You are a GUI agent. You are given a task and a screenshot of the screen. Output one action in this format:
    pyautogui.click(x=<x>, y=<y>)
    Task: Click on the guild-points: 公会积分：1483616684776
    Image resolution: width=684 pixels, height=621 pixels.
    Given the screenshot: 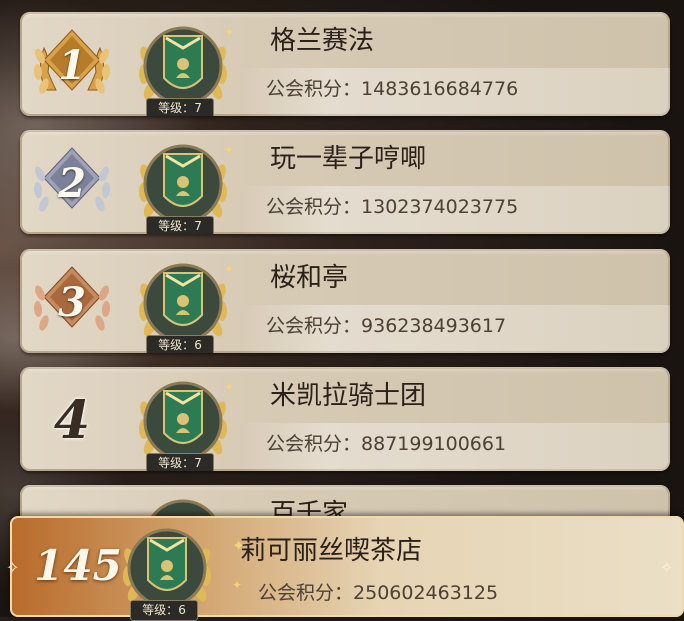 What is the action you would take?
    pyautogui.click(x=392, y=89)
    